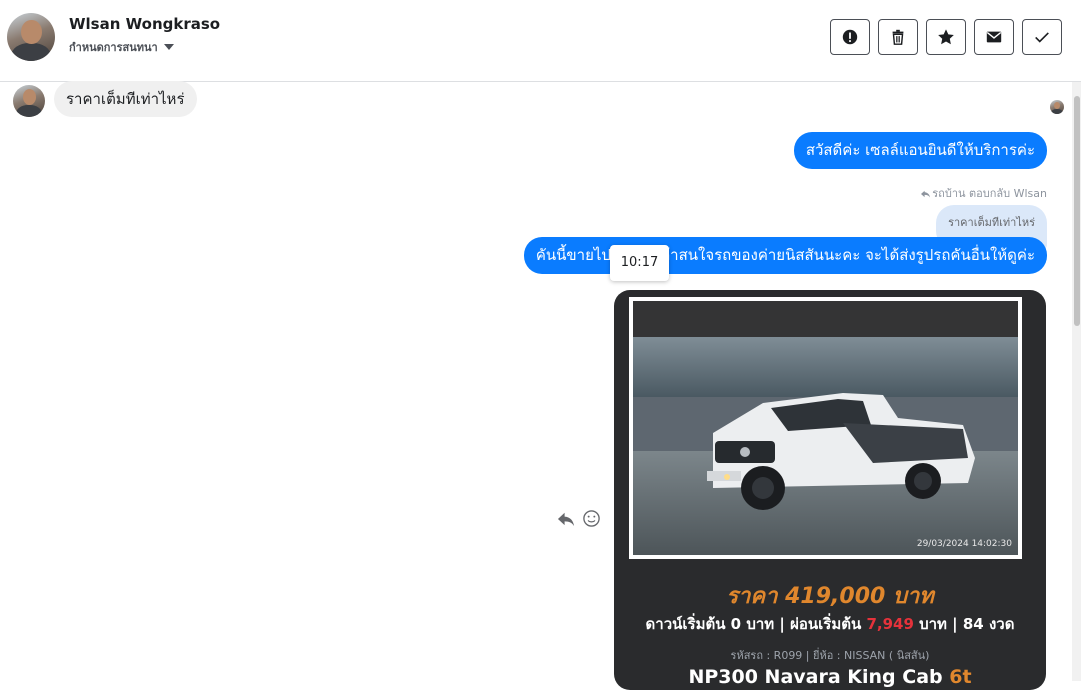  Describe the element at coordinates (964, 624) in the screenshot. I see `terms-suffix: บาท | 84 งวด` at that location.